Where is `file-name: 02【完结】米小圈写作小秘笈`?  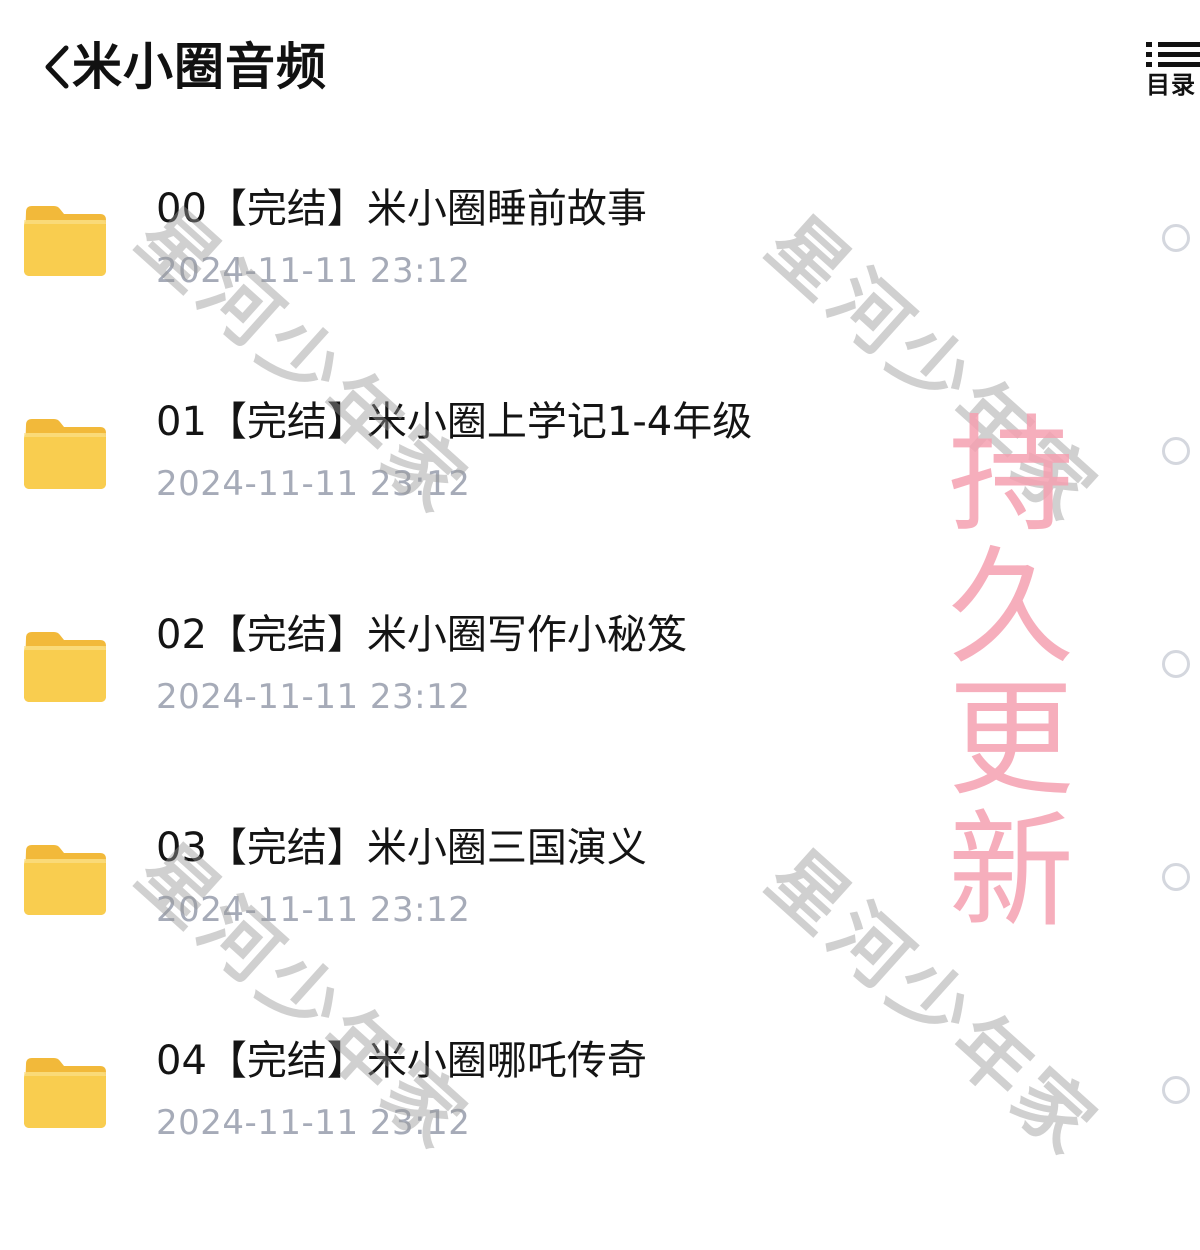
file-name: 02【完结】米小圈写作小秘笈 is located at coordinates (421, 635).